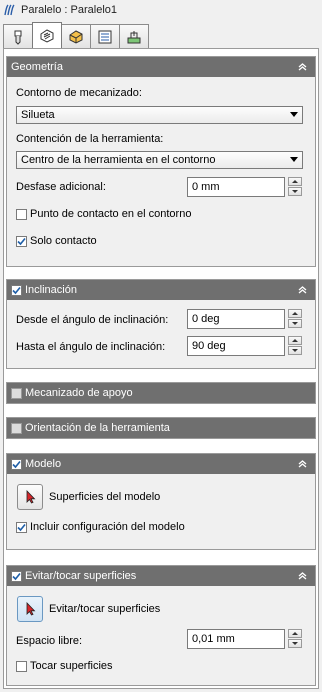 The height and width of the screenshot is (692, 322). I want to click on desfase-value: 0 mm, so click(206, 187).